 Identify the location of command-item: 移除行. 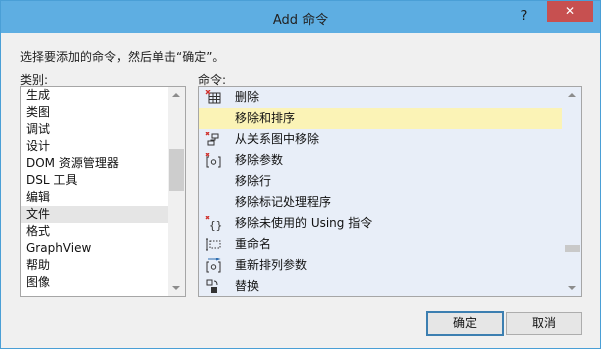
(390, 181).